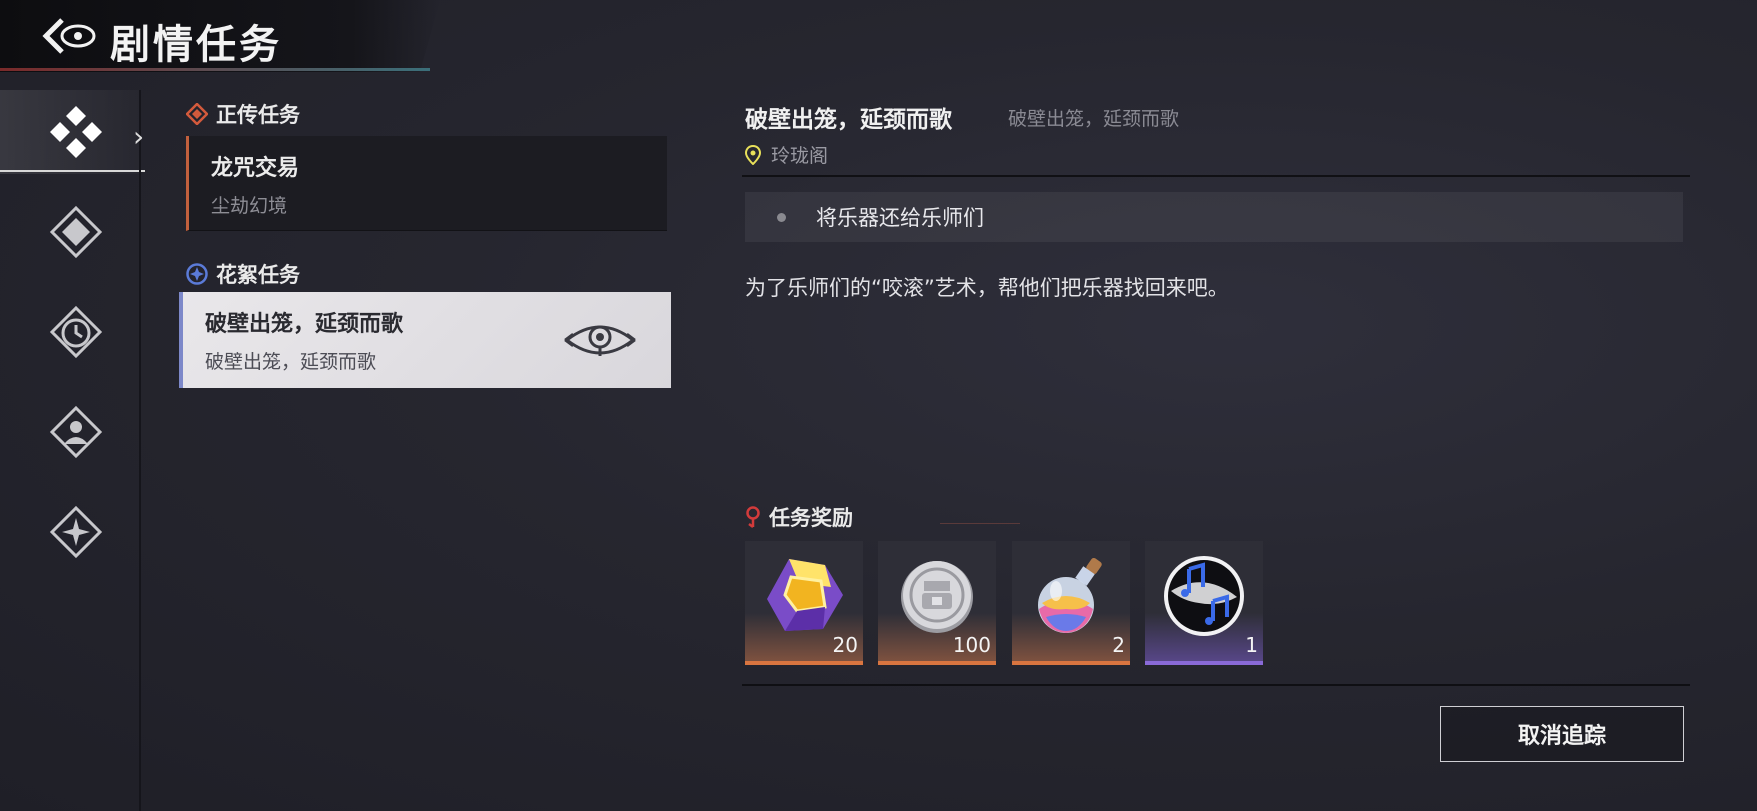 The image size is (1757, 811). I want to click on rewards-title-decoration, so click(980, 523).